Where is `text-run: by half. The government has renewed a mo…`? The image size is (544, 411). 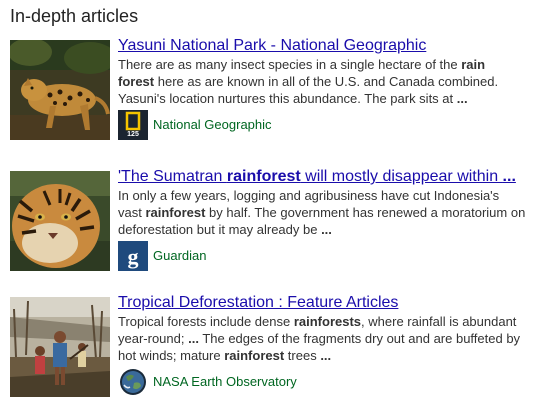
text-run: by half. The government has renewed a mo… is located at coordinates (365, 212).